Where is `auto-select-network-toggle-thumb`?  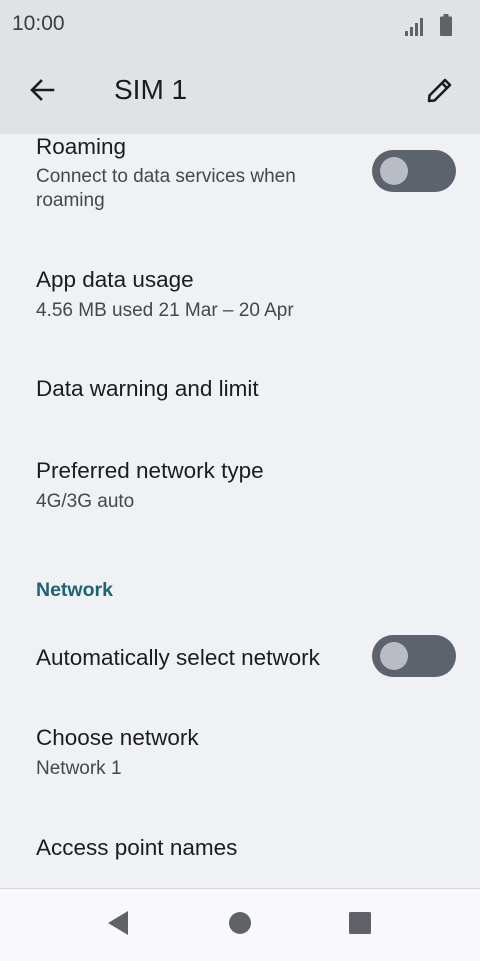
auto-select-network-toggle-thumb is located at coordinates (394, 656).